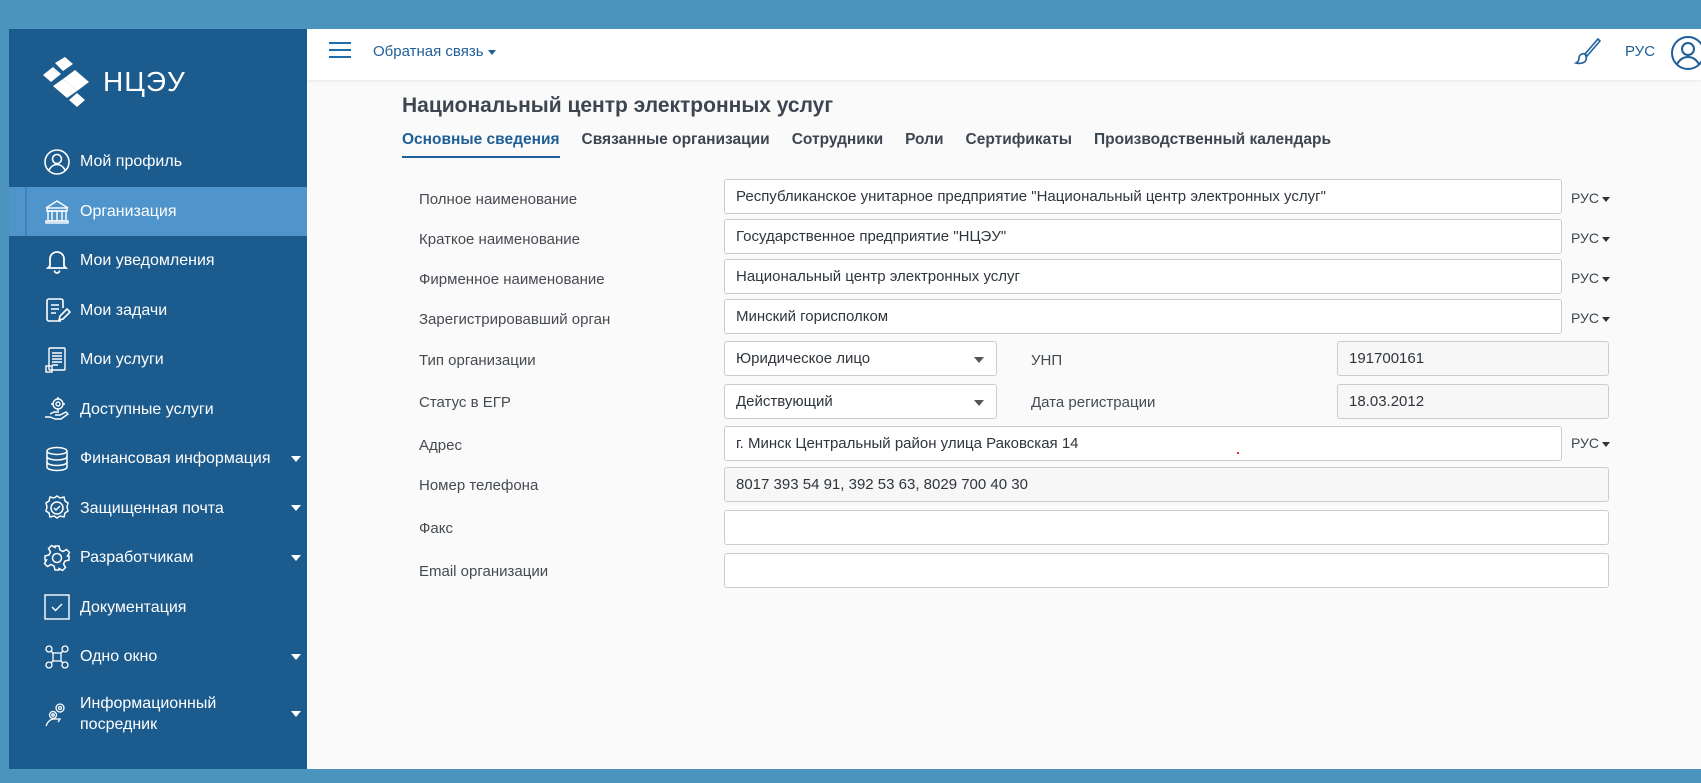 The image size is (1701, 783). I want to click on bell-icon, so click(57, 261).